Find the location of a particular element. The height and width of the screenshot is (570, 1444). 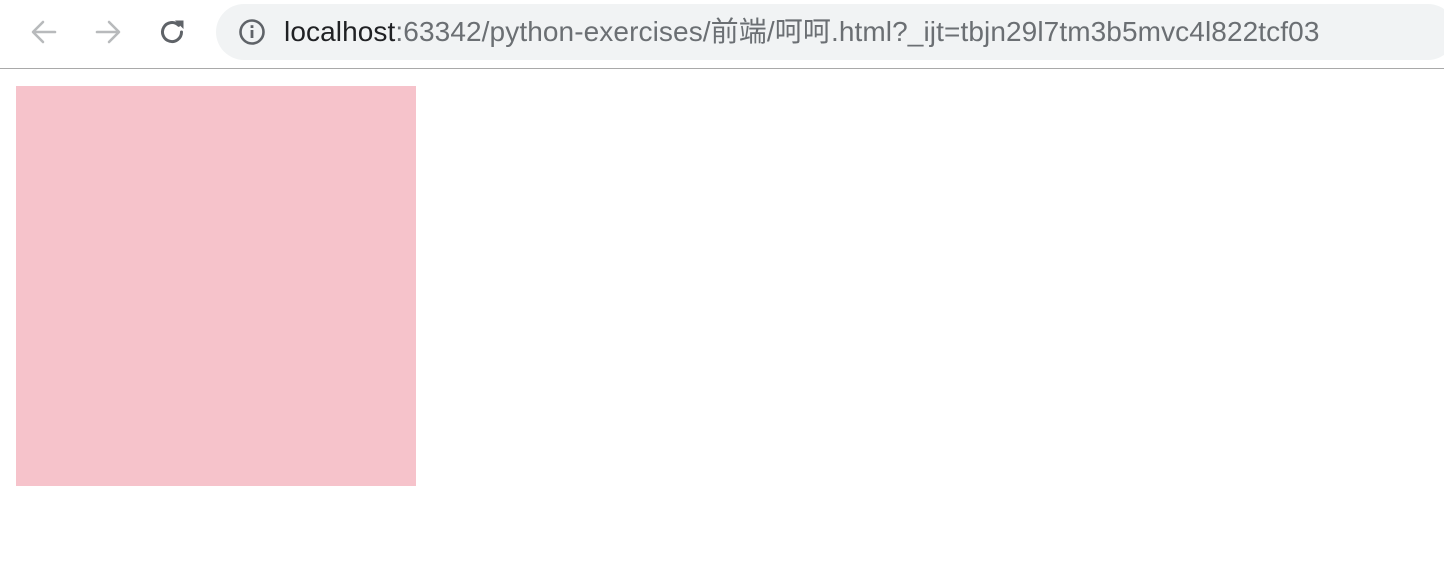

back-button is located at coordinates (44, 32).